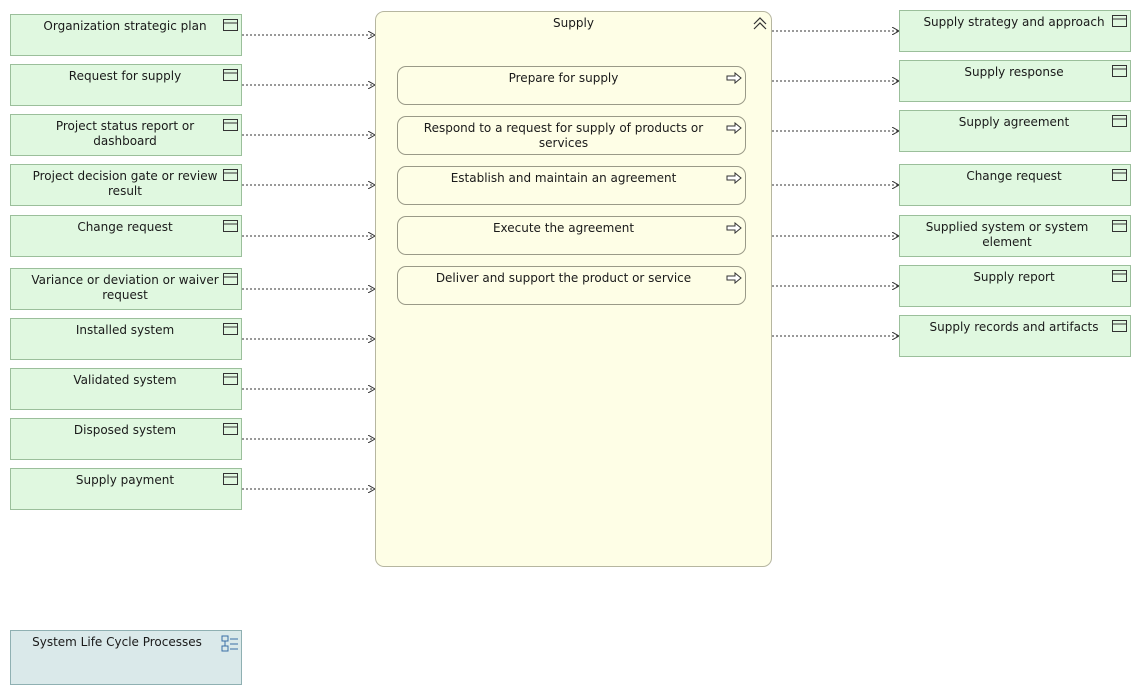 This screenshot has width=1141, height=695. I want to click on output-object: Supply strategy and approach, so click(1015, 31).